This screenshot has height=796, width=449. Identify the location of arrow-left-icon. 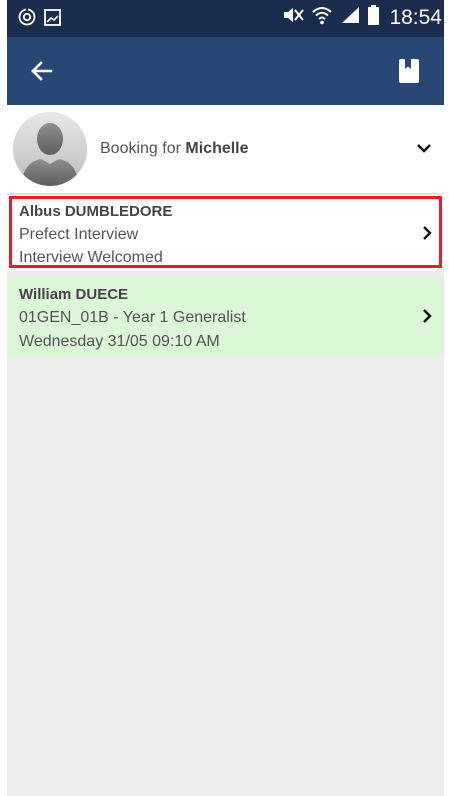
(42, 71).